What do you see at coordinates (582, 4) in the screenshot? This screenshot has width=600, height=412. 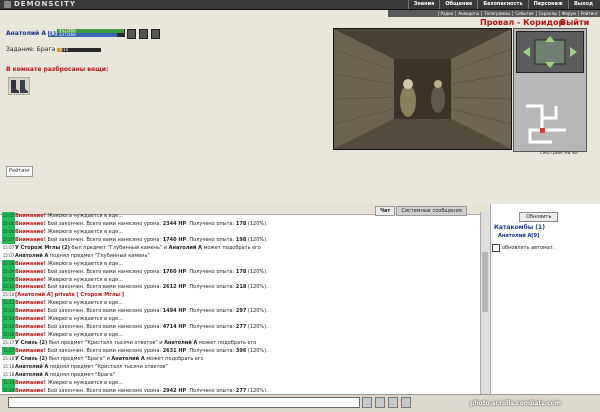 I see `nav-exit: Выход` at bounding box center [582, 4].